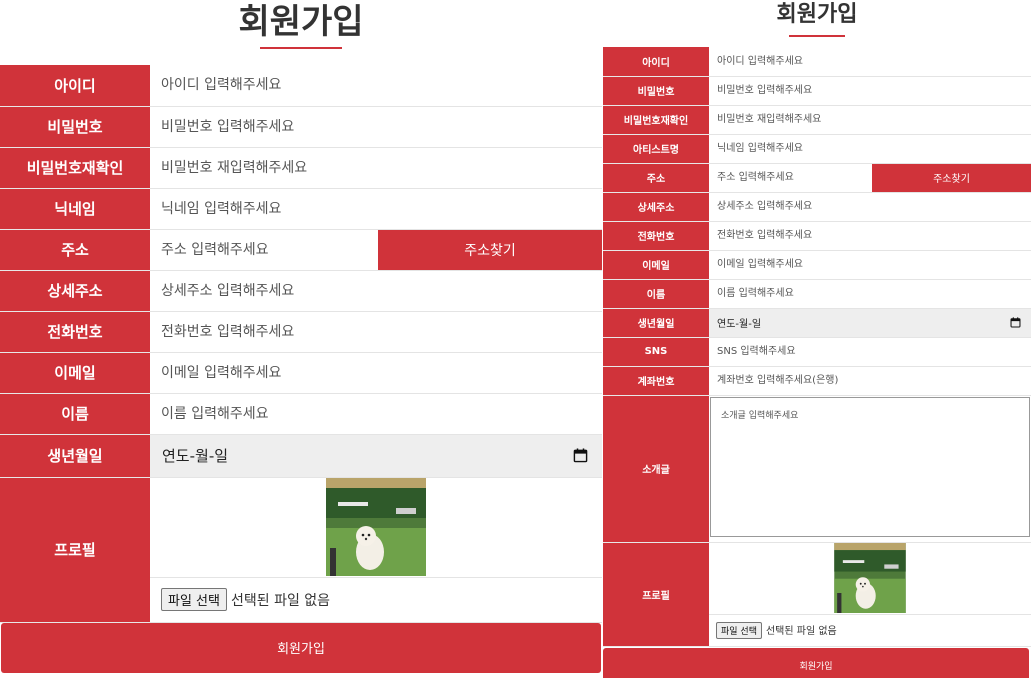  I want to click on form-row-address: 주소 주소찾기, so click(301, 250).